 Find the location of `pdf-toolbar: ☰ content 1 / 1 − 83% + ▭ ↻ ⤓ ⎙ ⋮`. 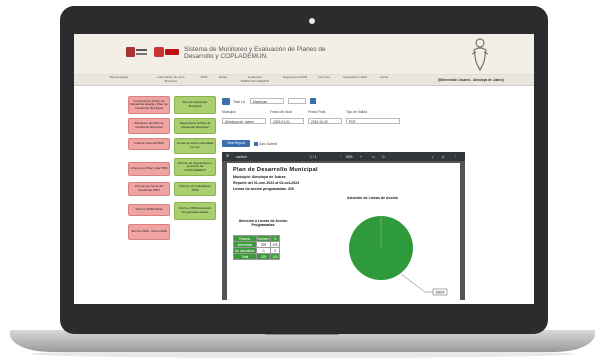

pdf-toolbar: ☰ content 1 / 1 − 83% + ▭ ↻ ⤓ ⎙ ⋮ is located at coordinates (343, 156).